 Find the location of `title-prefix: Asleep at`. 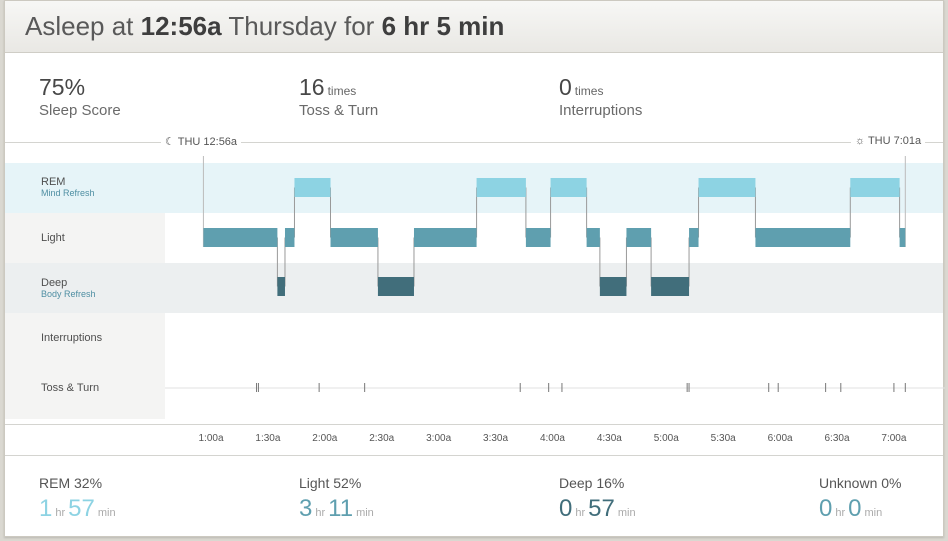

title-prefix: Asleep at is located at coordinates (79, 26).